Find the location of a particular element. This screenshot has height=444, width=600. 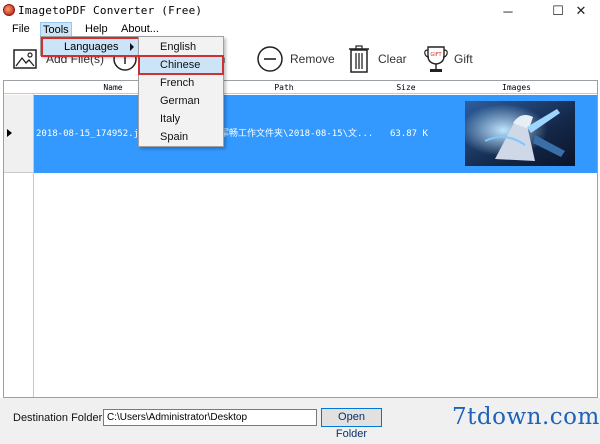

destination-folder-label: Destination Folder: is located at coordinates (59, 418).